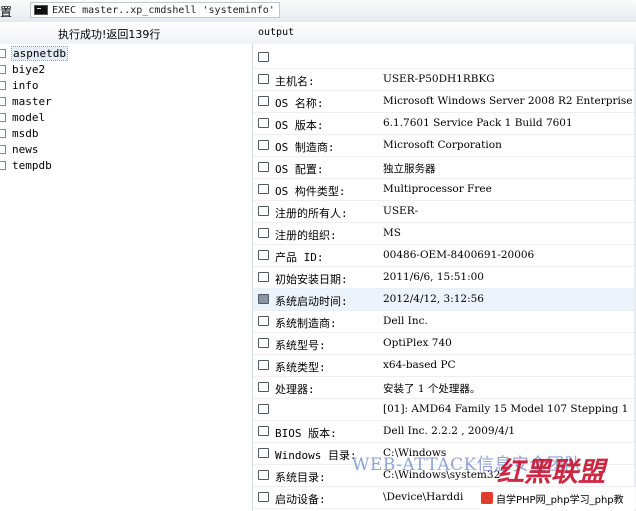 The image size is (636, 511). What do you see at coordinates (444, 168) in the screenshot?
I see `output-row: OS 配置: 独立服务器` at bounding box center [444, 168].